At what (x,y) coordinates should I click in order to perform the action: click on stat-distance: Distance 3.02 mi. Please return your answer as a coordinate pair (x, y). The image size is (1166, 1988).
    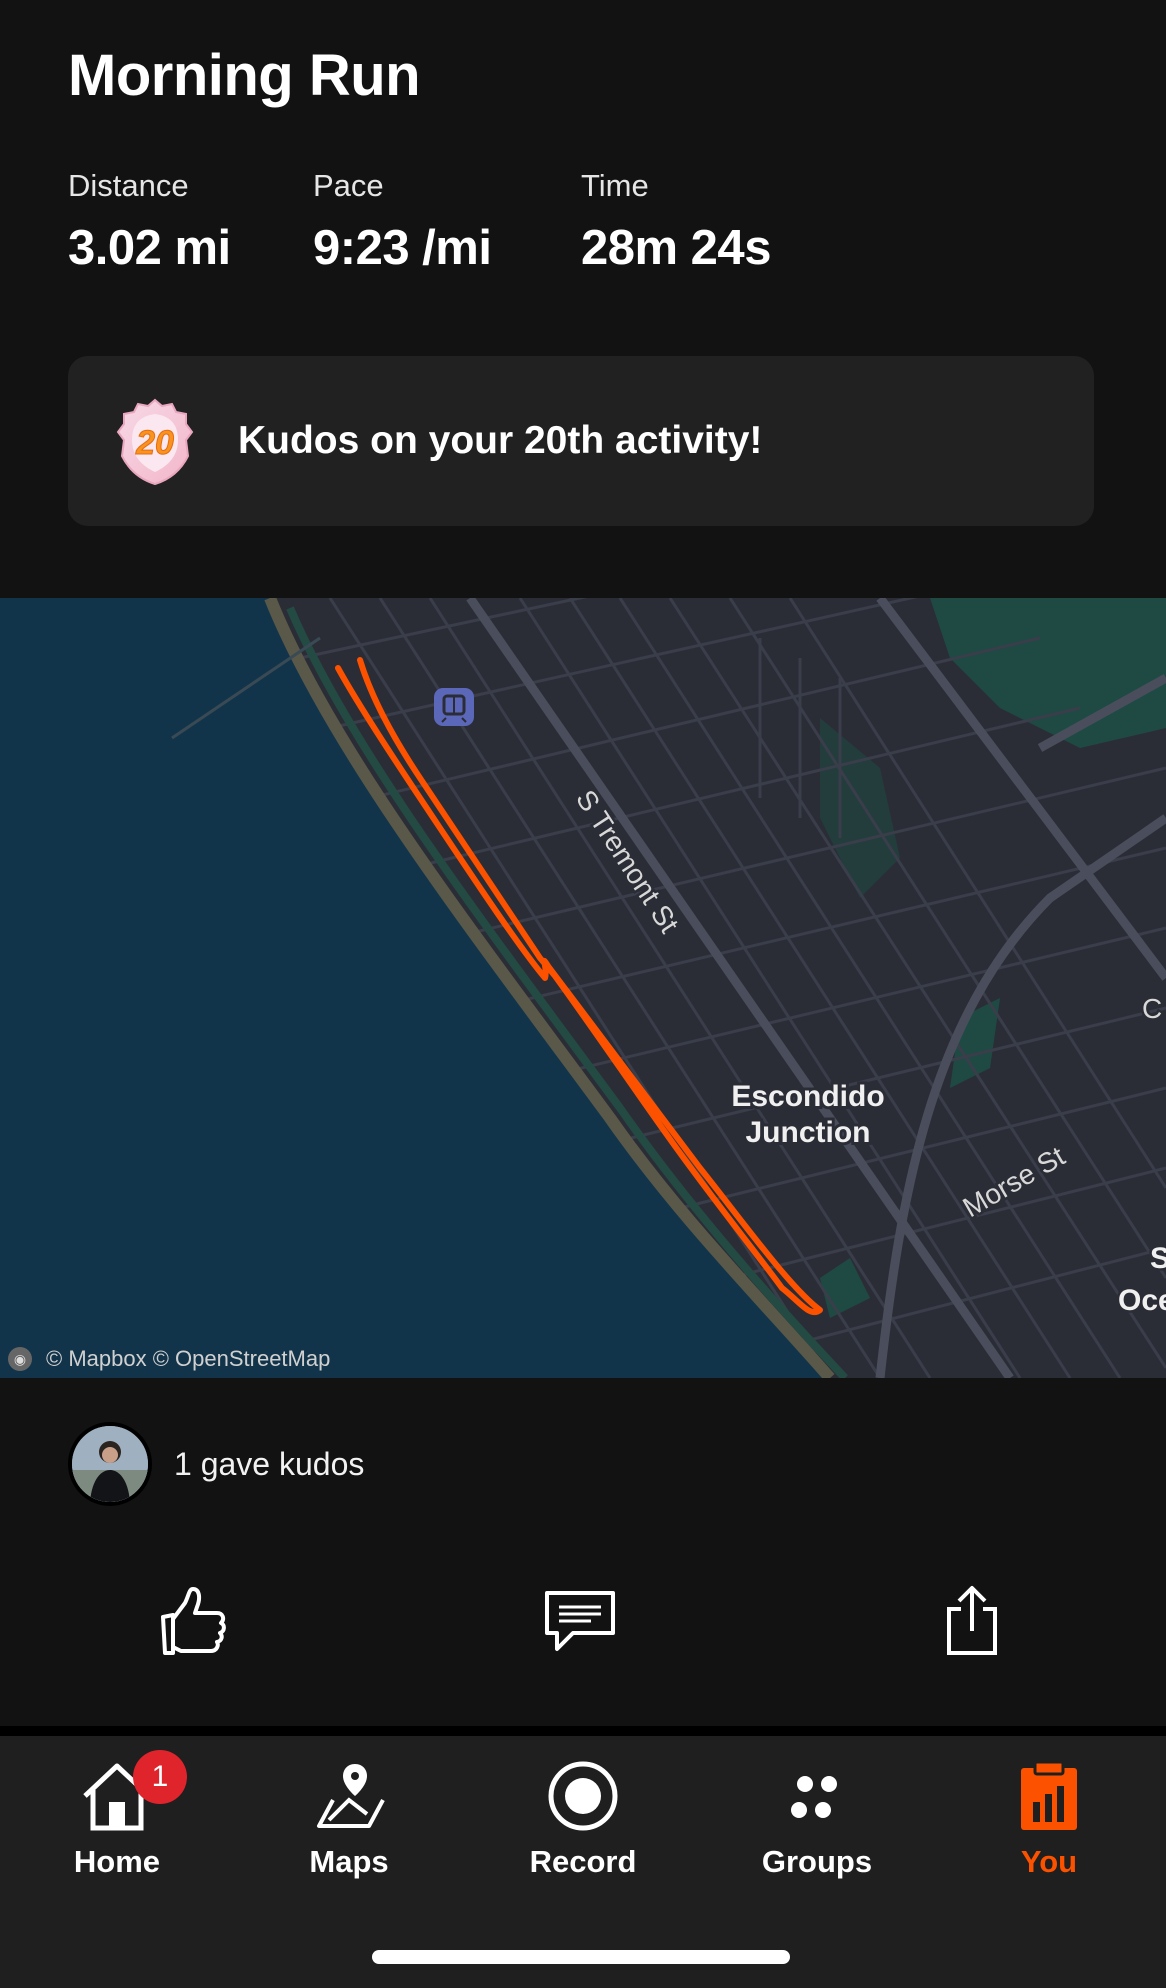
    Looking at the image, I should click on (149, 222).